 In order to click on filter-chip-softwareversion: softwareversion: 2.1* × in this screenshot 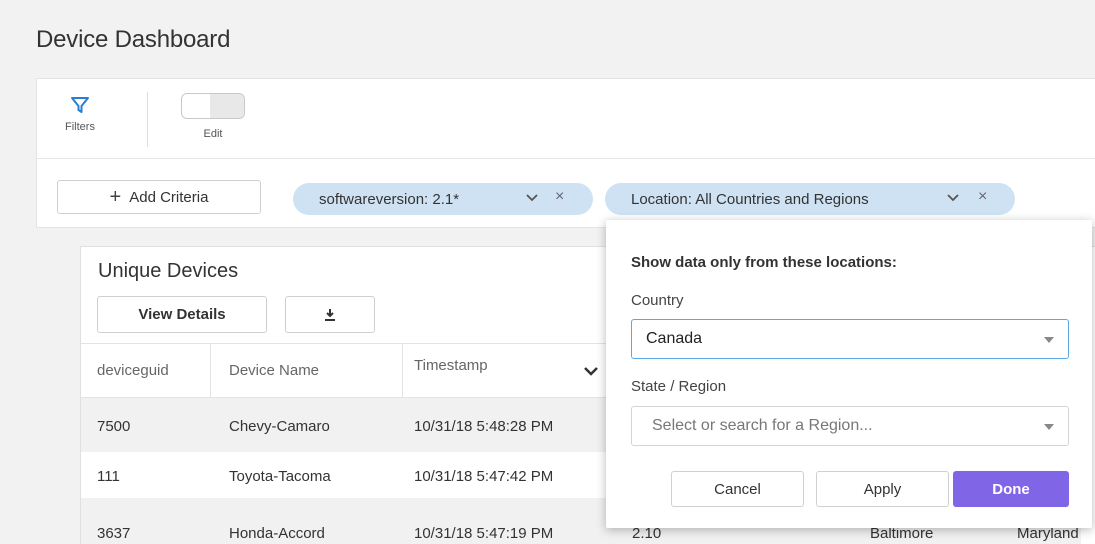, I will do `click(443, 199)`.